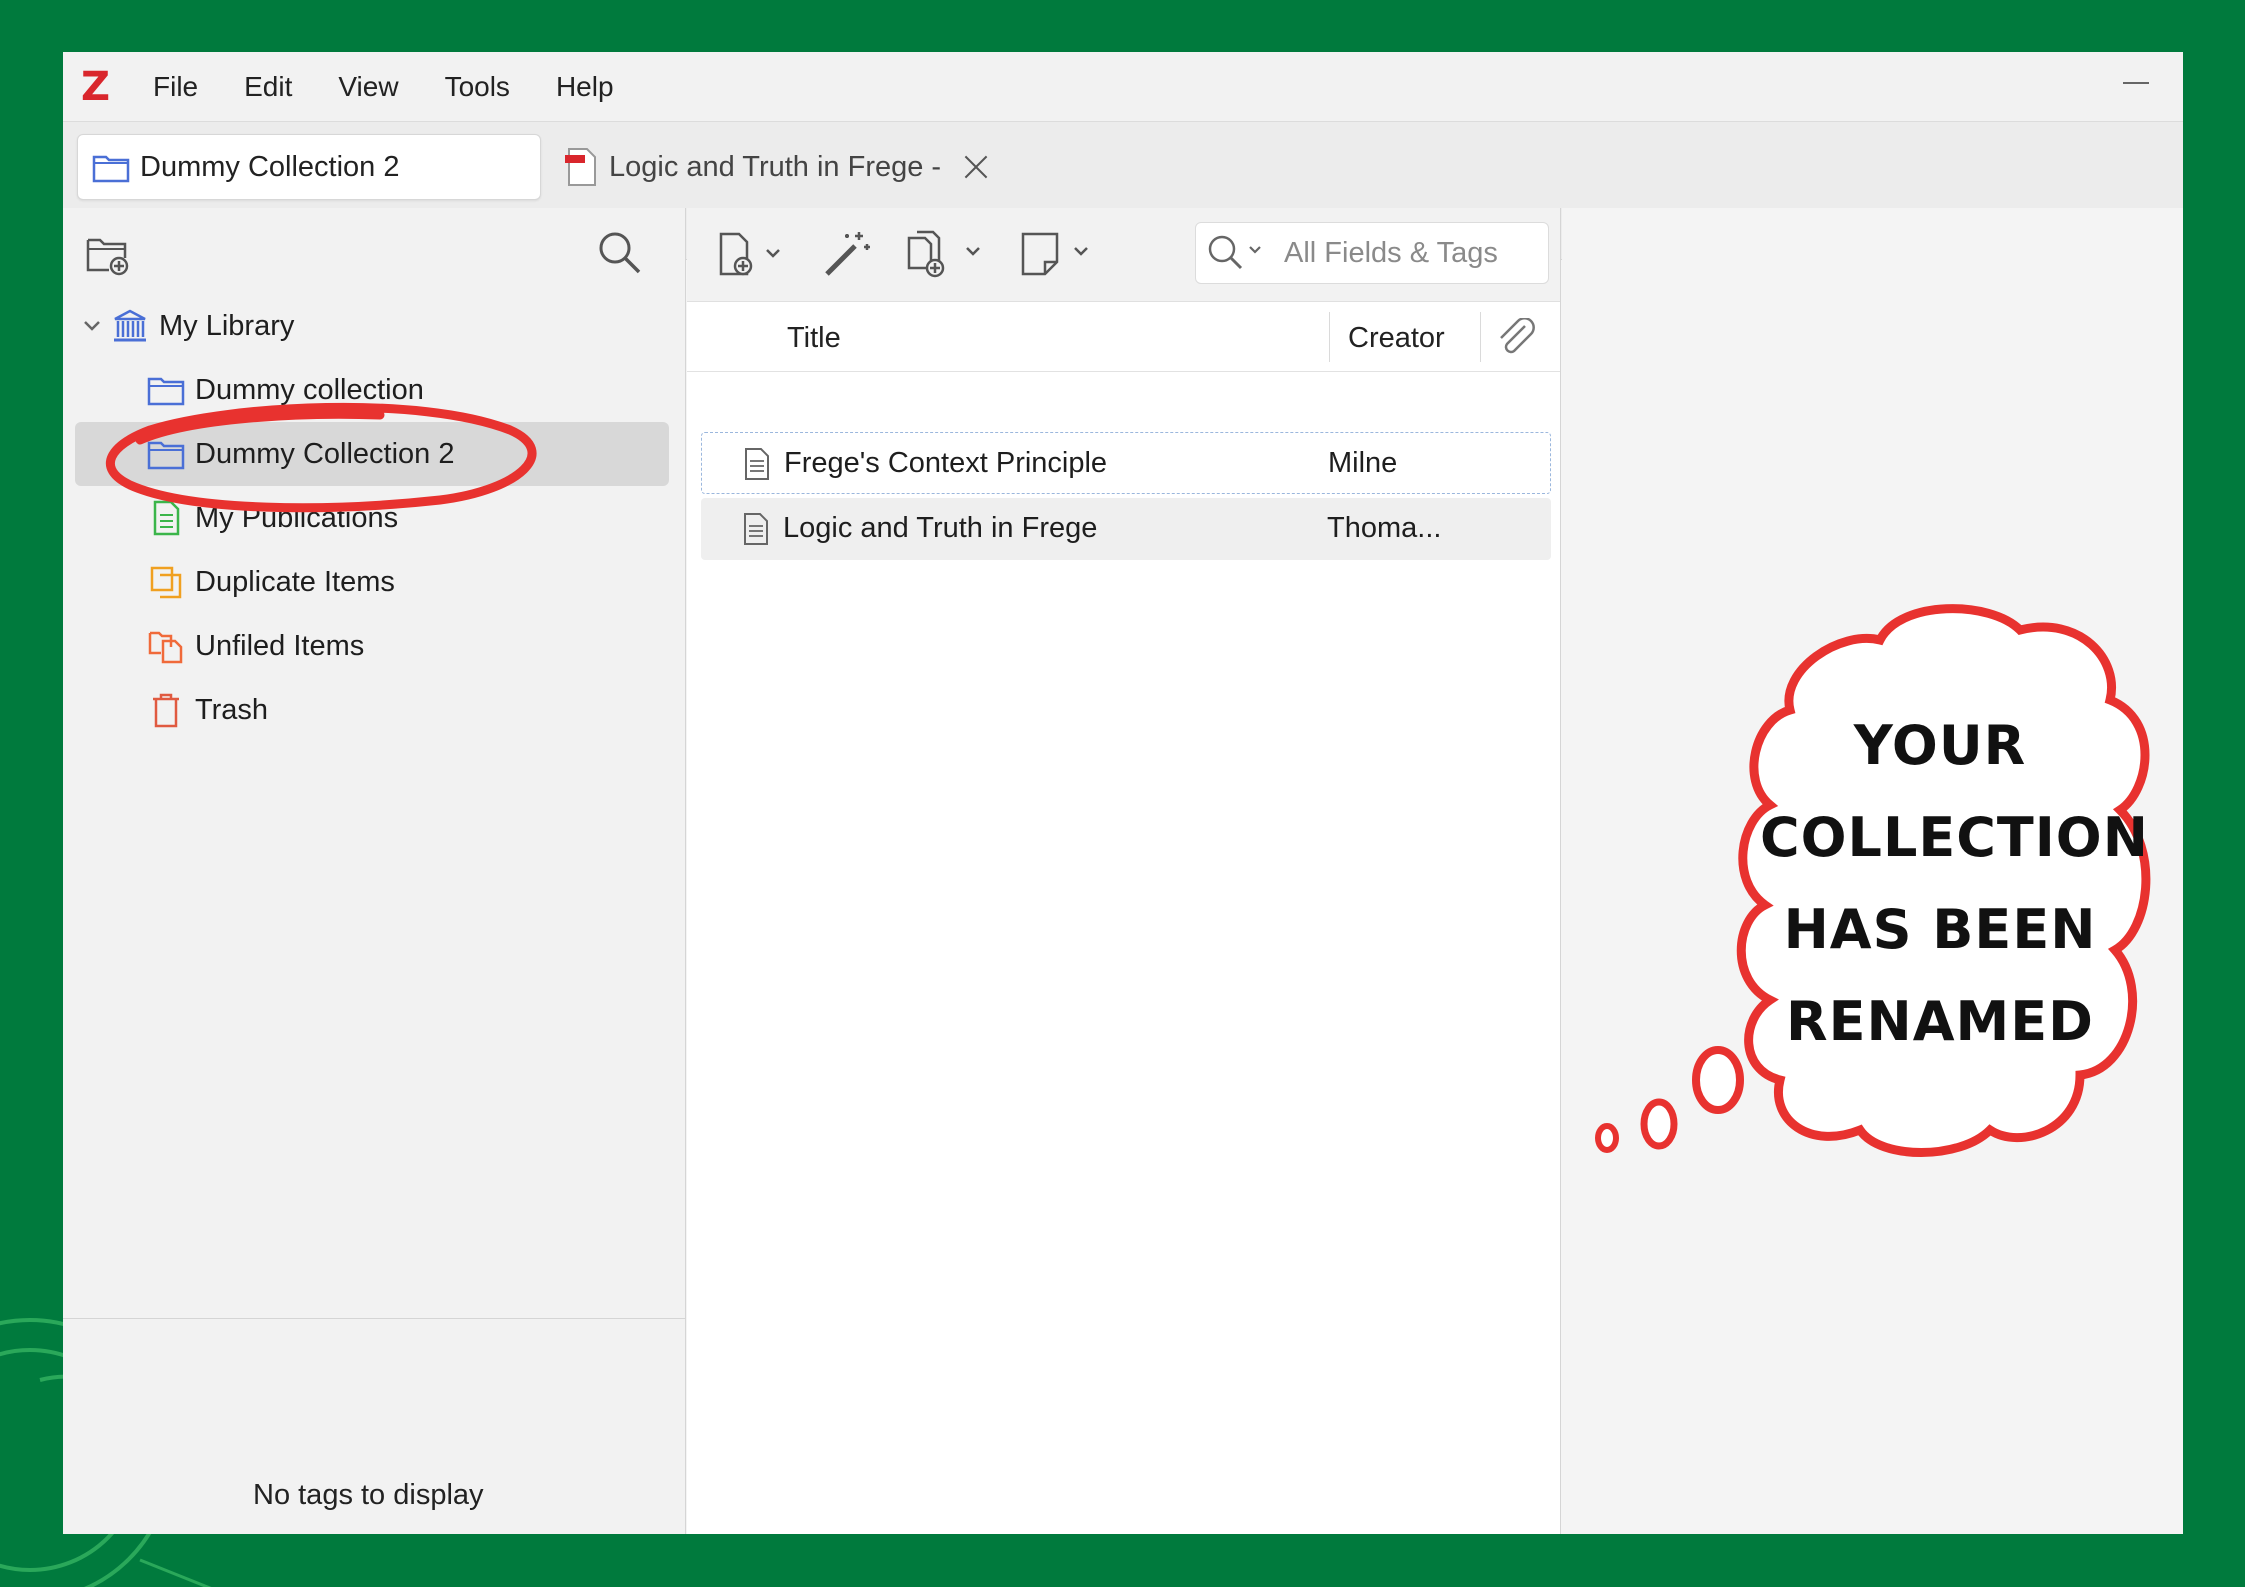  What do you see at coordinates (232, 709) in the screenshot?
I see `tree-item-label: Trash` at bounding box center [232, 709].